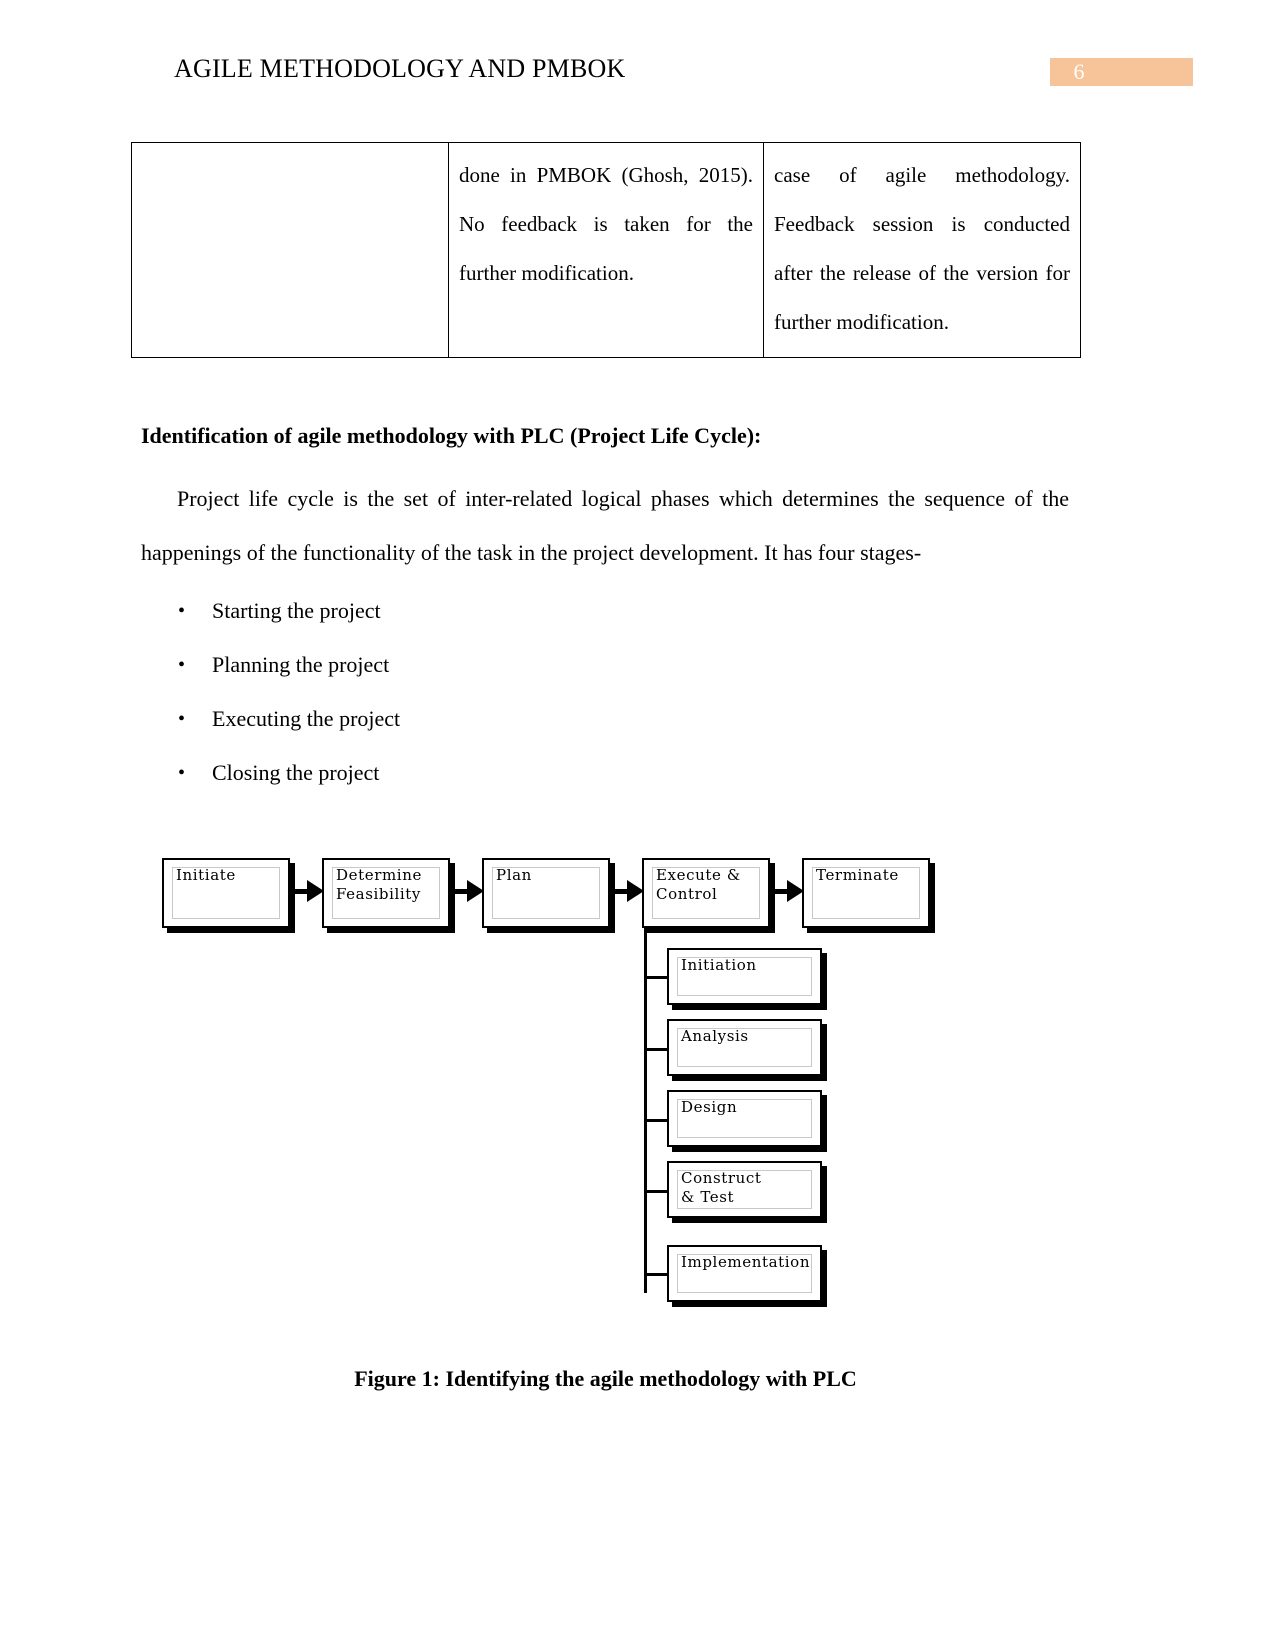 Image resolution: width=1275 pixels, height=1651 pixels. I want to click on sub-box-label: Analysis, so click(715, 1036).